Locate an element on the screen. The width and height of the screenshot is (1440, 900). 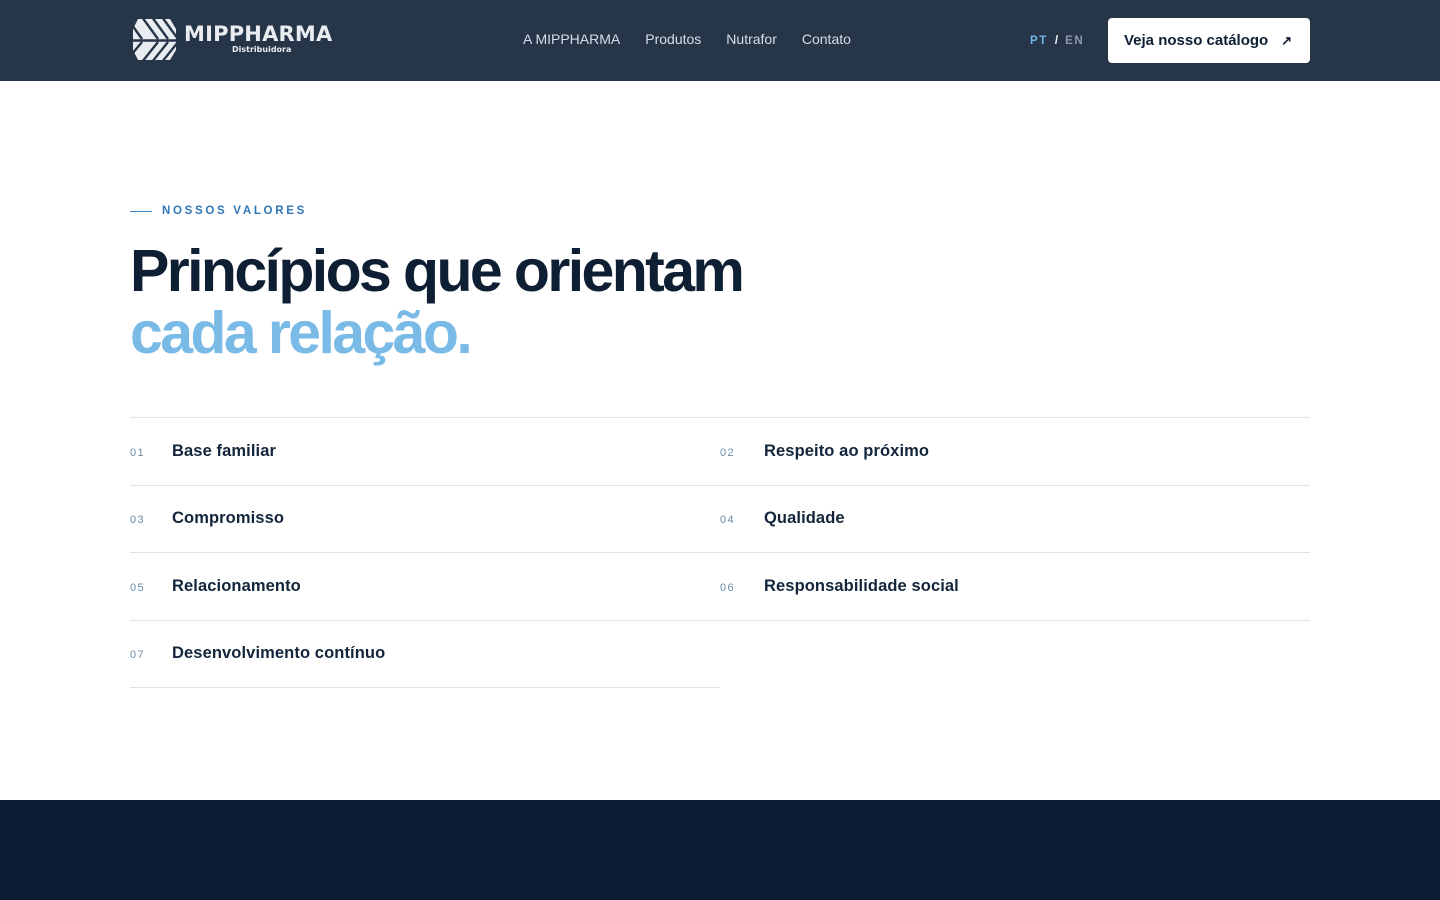
value-item: 02 Respeito ao próximo is located at coordinates (1015, 452).